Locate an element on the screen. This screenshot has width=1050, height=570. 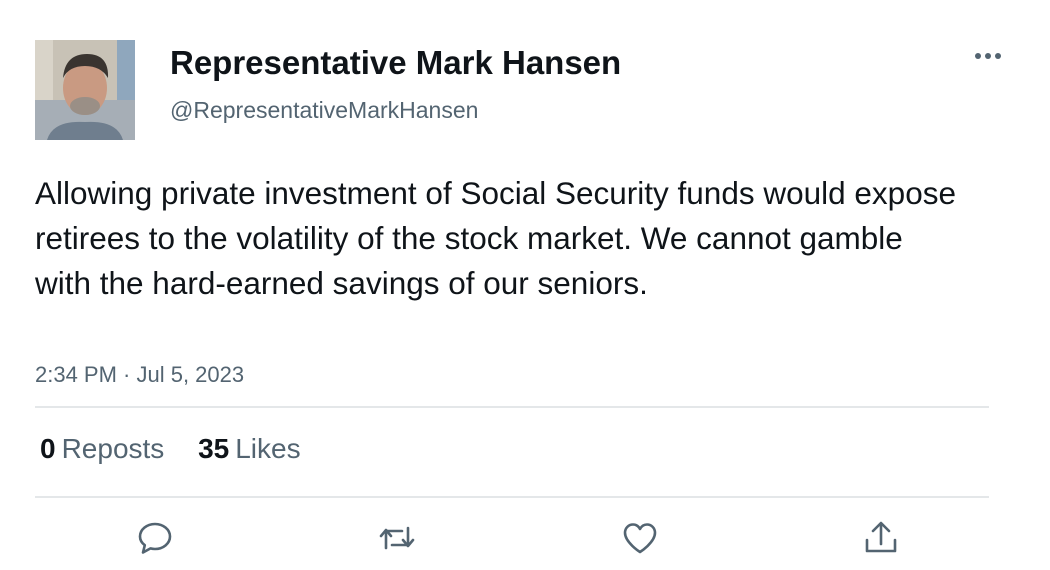
reposts-count: 0 is located at coordinates (48, 448).